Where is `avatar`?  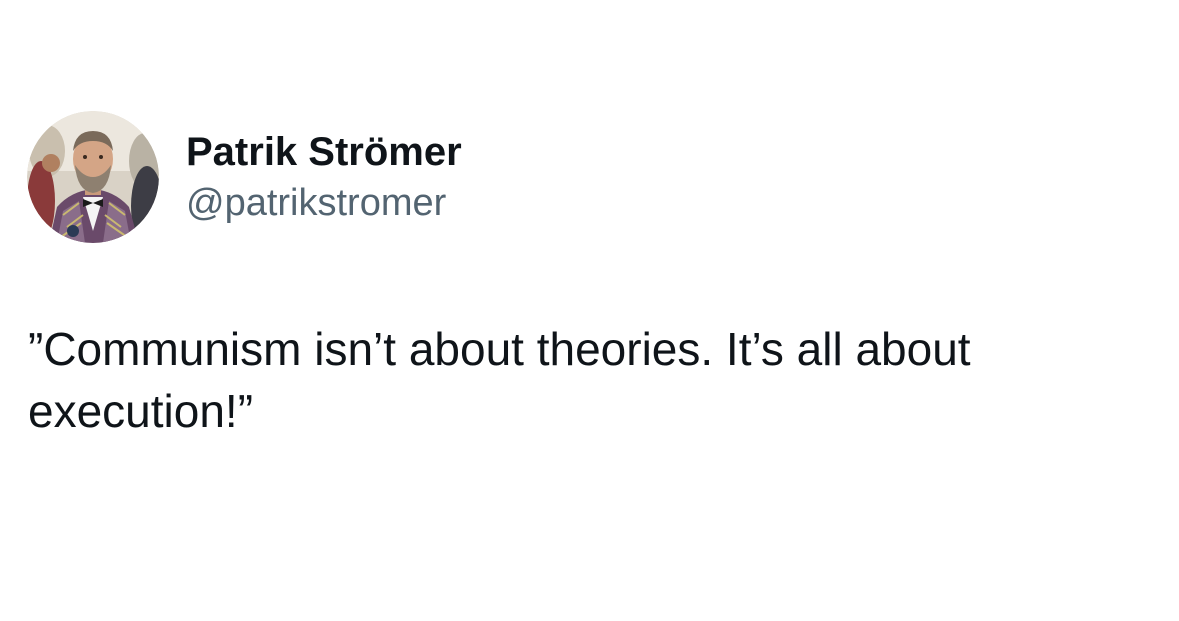
avatar is located at coordinates (93, 177).